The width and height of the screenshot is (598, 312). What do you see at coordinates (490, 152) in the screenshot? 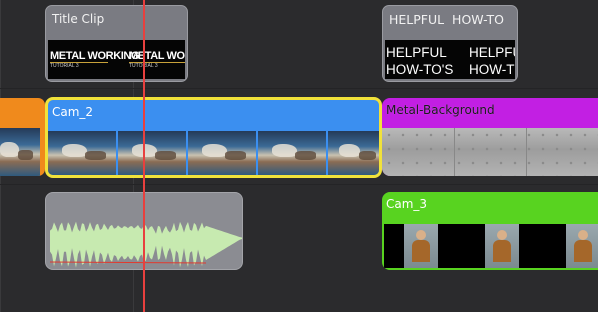
I see `metal-texture-thumbnail` at bounding box center [490, 152].